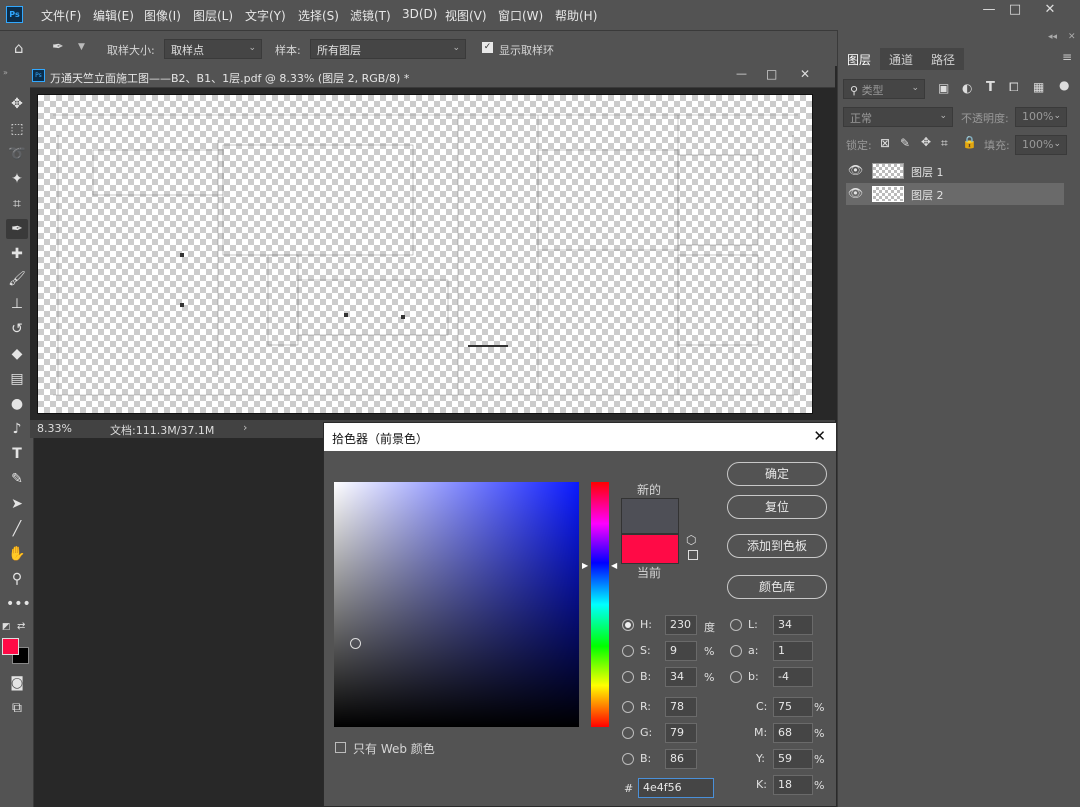  I want to click on magic-wand-tool-icon: ✦, so click(17, 179).